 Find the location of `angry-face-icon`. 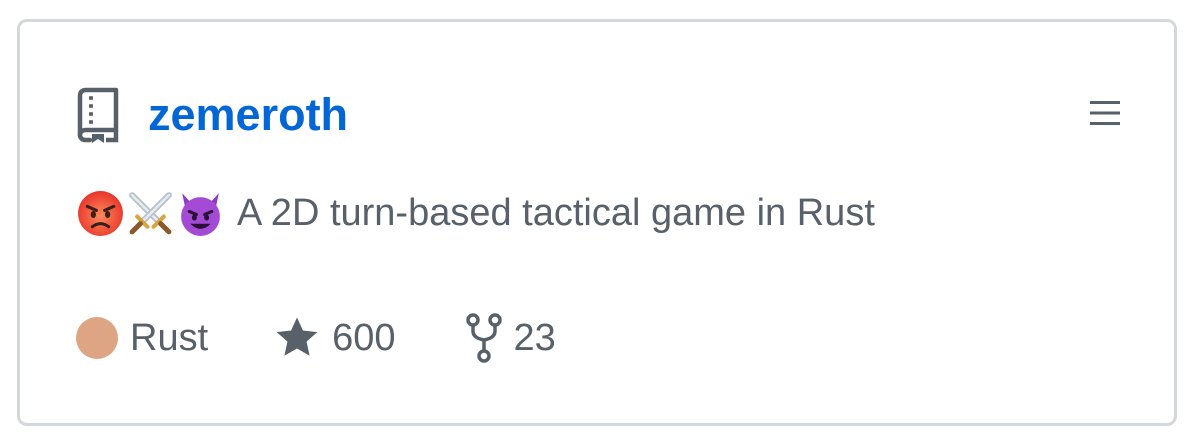

angry-face-icon is located at coordinates (100, 213).